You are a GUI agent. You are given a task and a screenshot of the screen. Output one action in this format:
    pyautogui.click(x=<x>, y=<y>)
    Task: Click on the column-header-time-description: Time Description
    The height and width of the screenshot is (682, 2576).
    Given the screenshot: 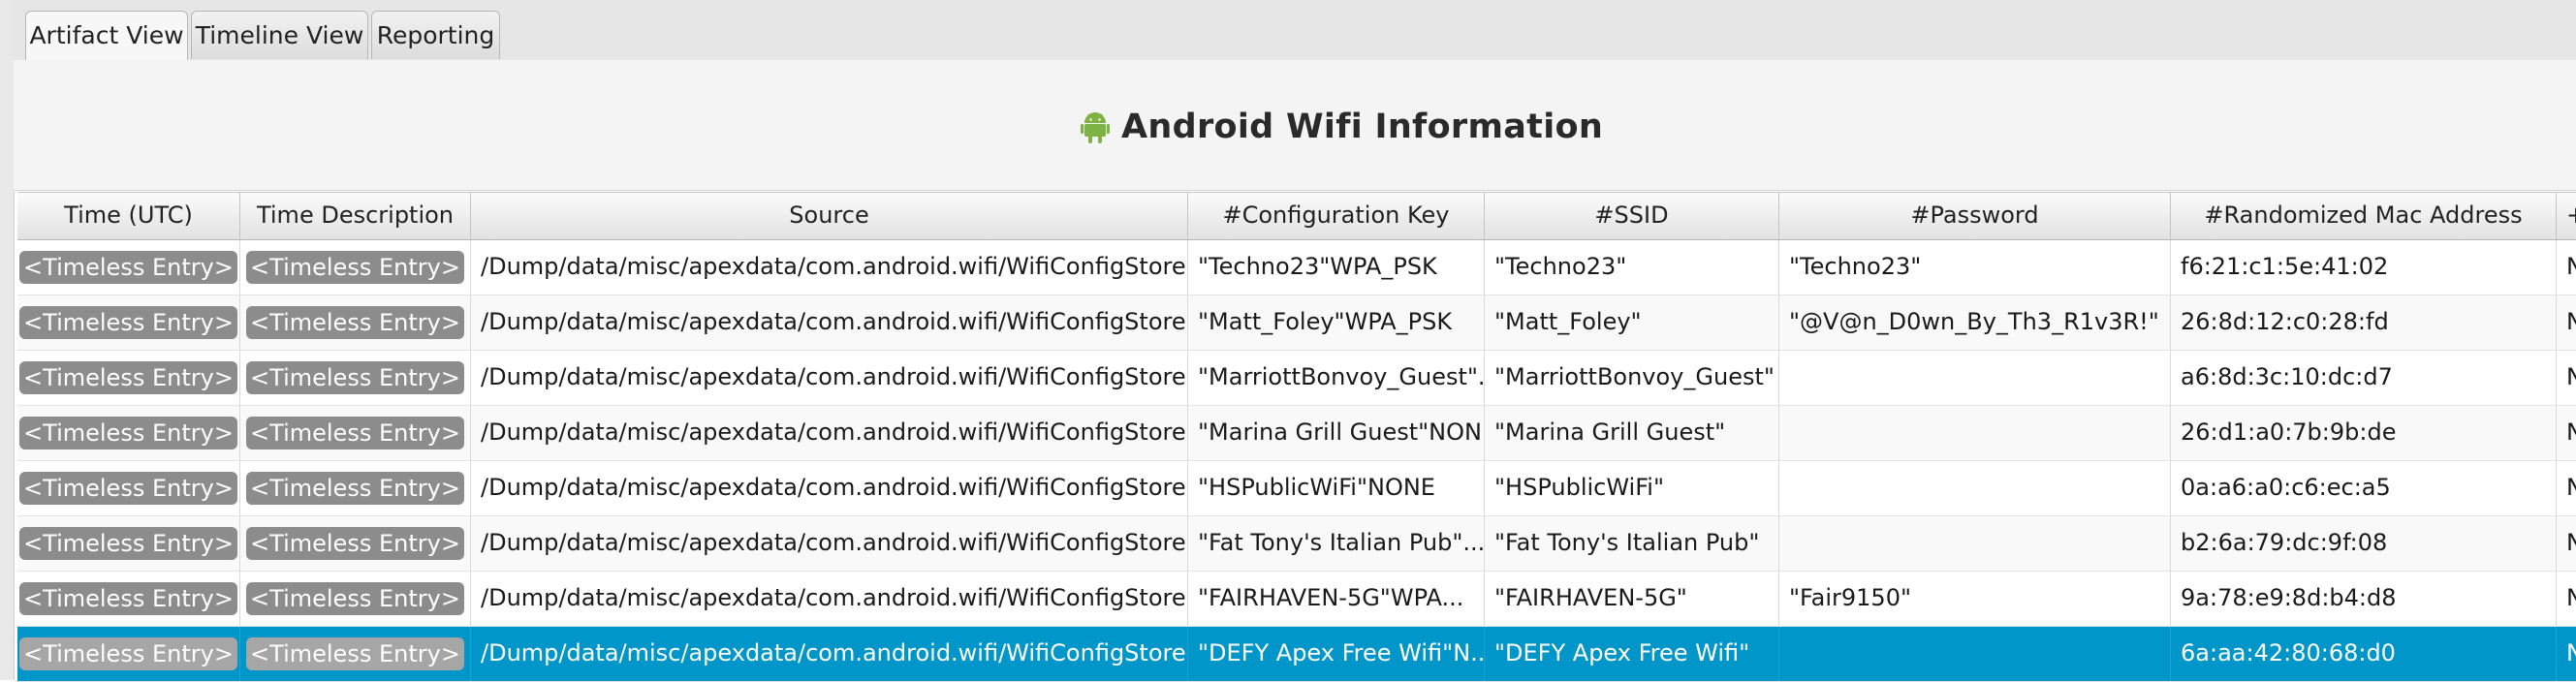 What is the action you would take?
    pyautogui.click(x=355, y=216)
    